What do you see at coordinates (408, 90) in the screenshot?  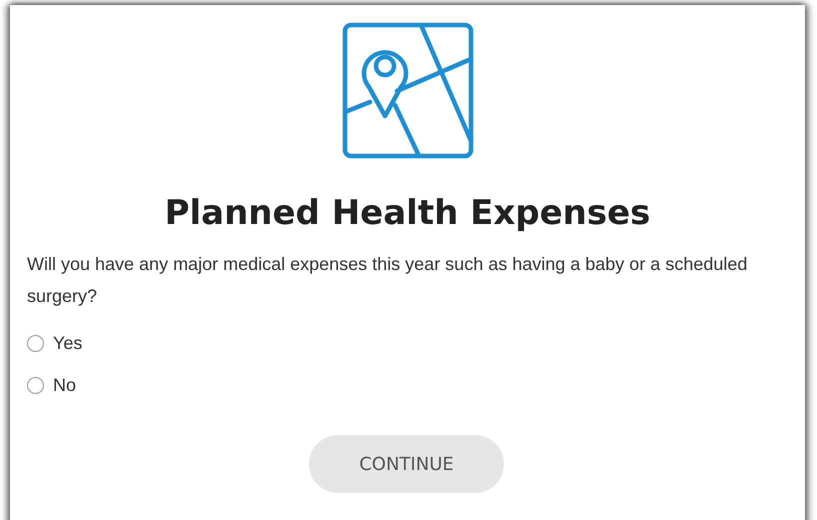 I see `map-pin-icon` at bounding box center [408, 90].